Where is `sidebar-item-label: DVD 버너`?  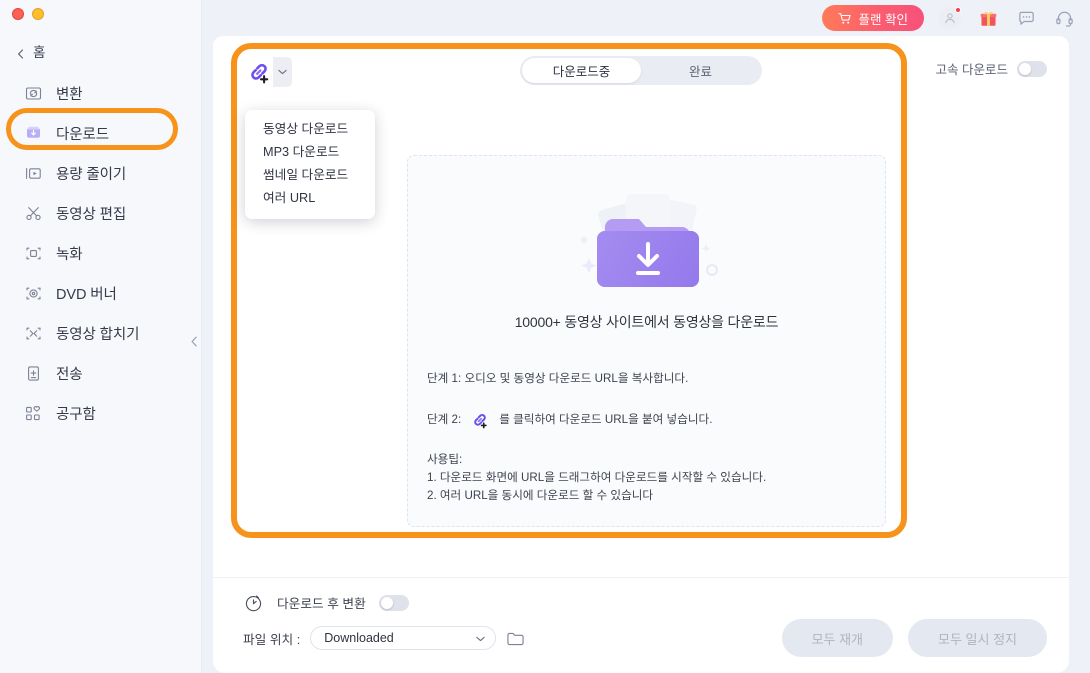 sidebar-item-label: DVD 버너 is located at coordinates (86, 294).